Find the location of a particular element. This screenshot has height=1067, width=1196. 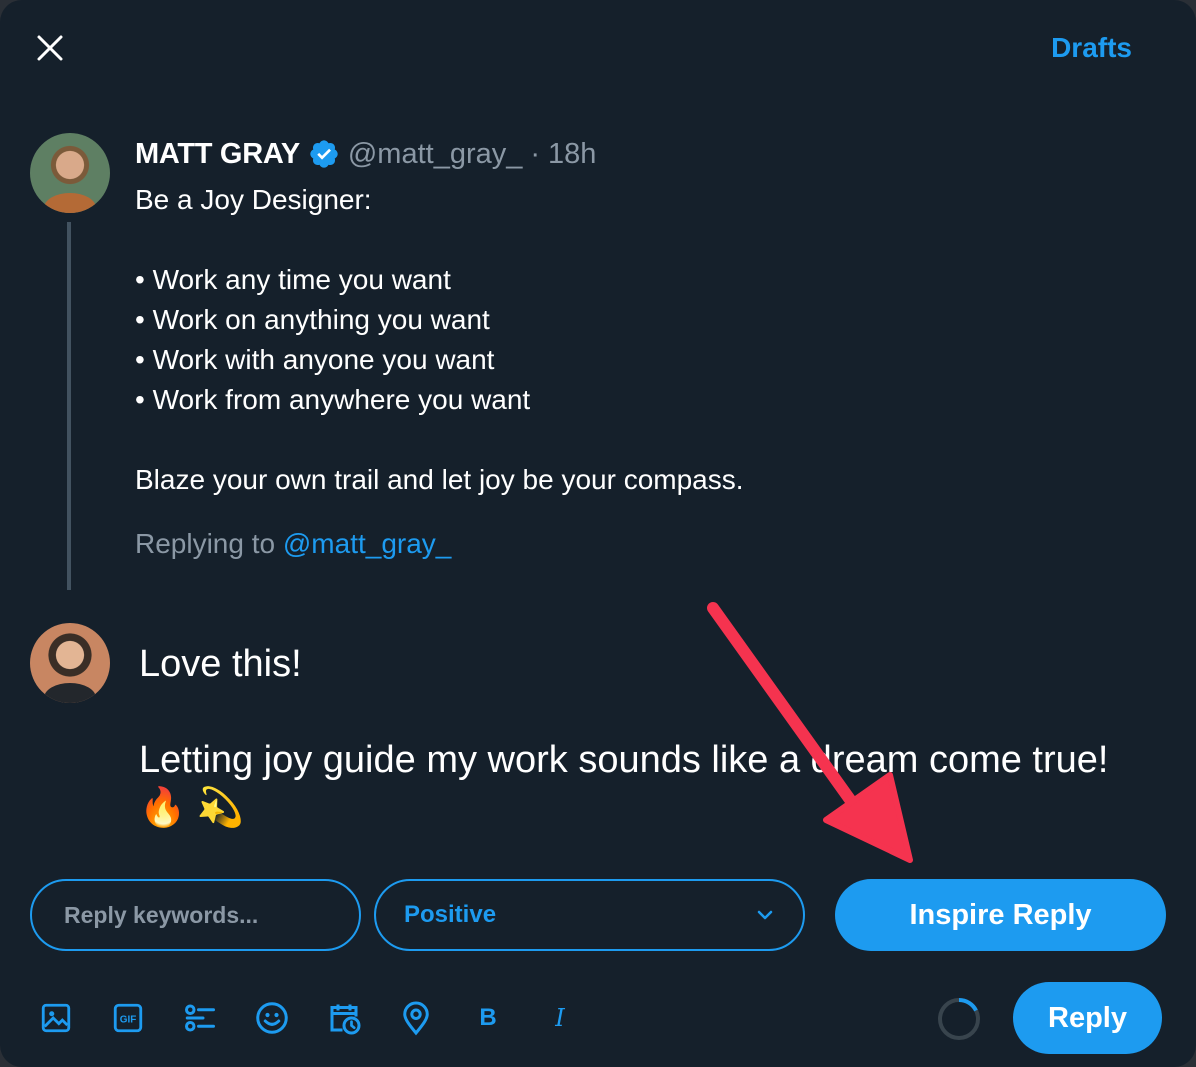

location-button is located at coordinates (416, 1018).